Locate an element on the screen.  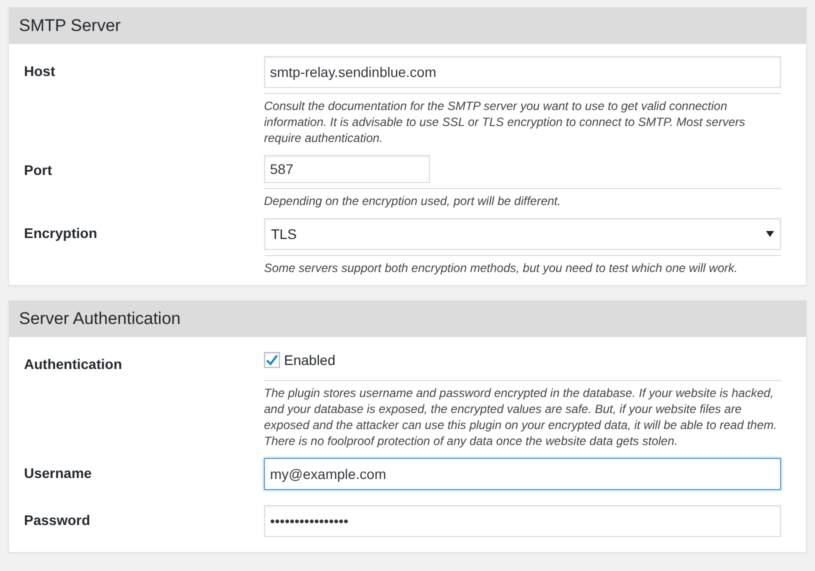
dropdown: TLS is located at coordinates (522, 234).